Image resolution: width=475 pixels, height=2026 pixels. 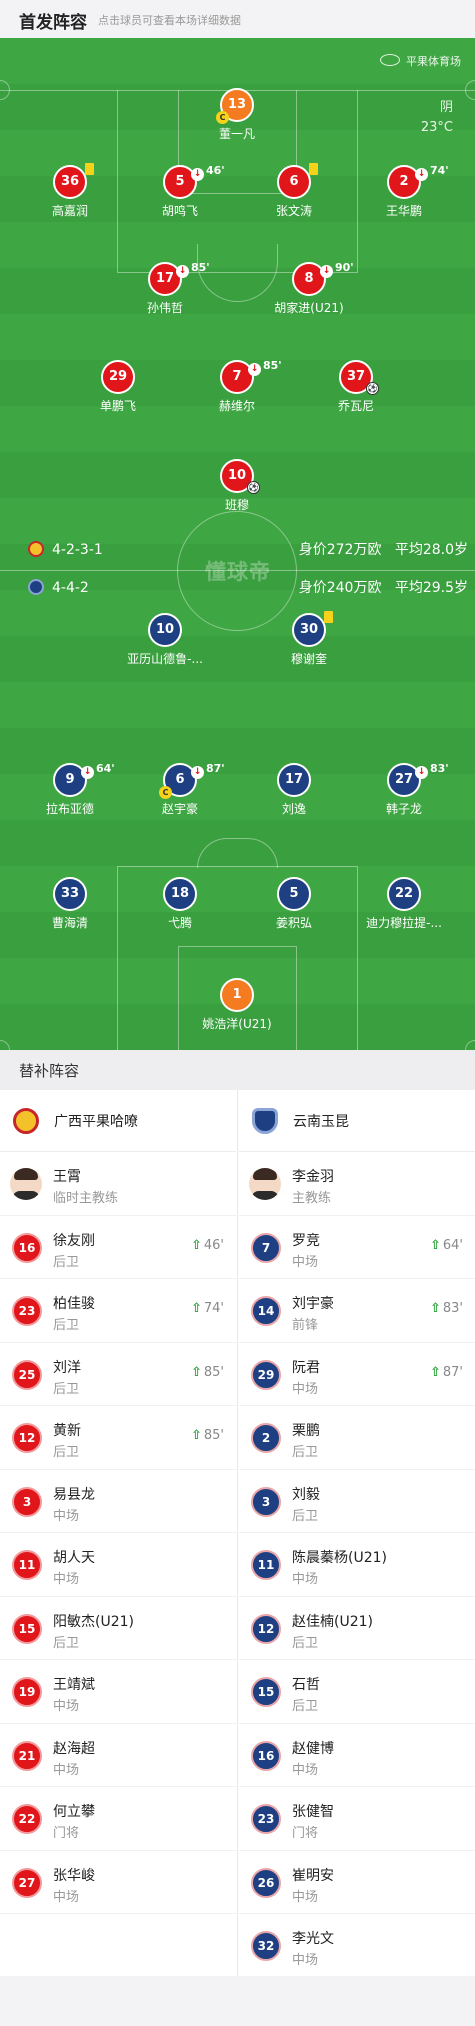 I want to click on sub-out-indicator: ↓ 85', so click(x=265, y=367).